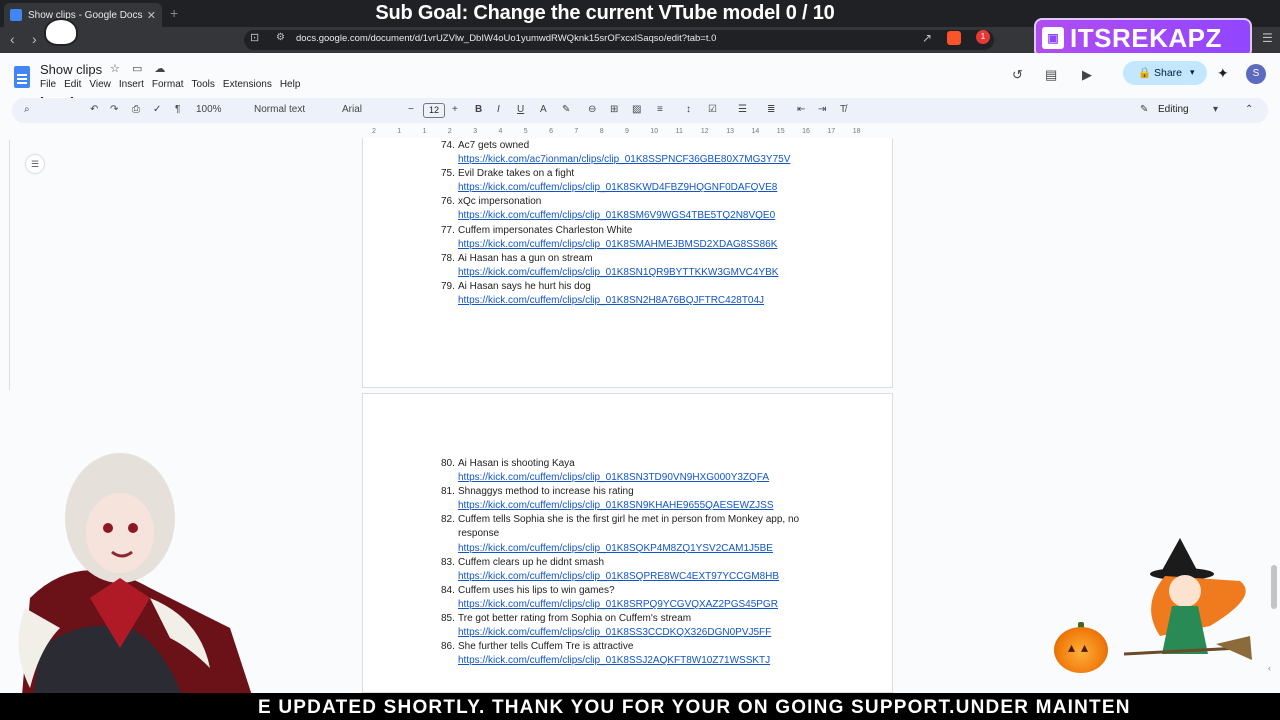 The width and height of the screenshot is (1280, 720). What do you see at coordinates (478, 109) in the screenshot?
I see `bold-icon: B` at bounding box center [478, 109].